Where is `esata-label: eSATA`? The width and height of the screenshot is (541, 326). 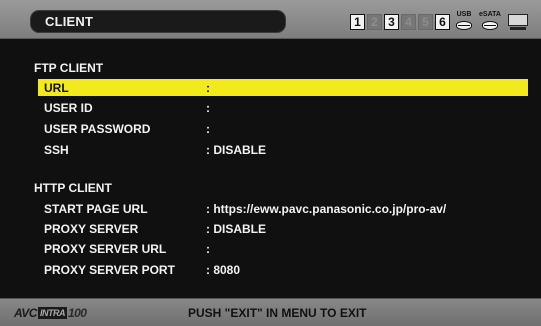 esata-label: eSATA is located at coordinates (490, 14).